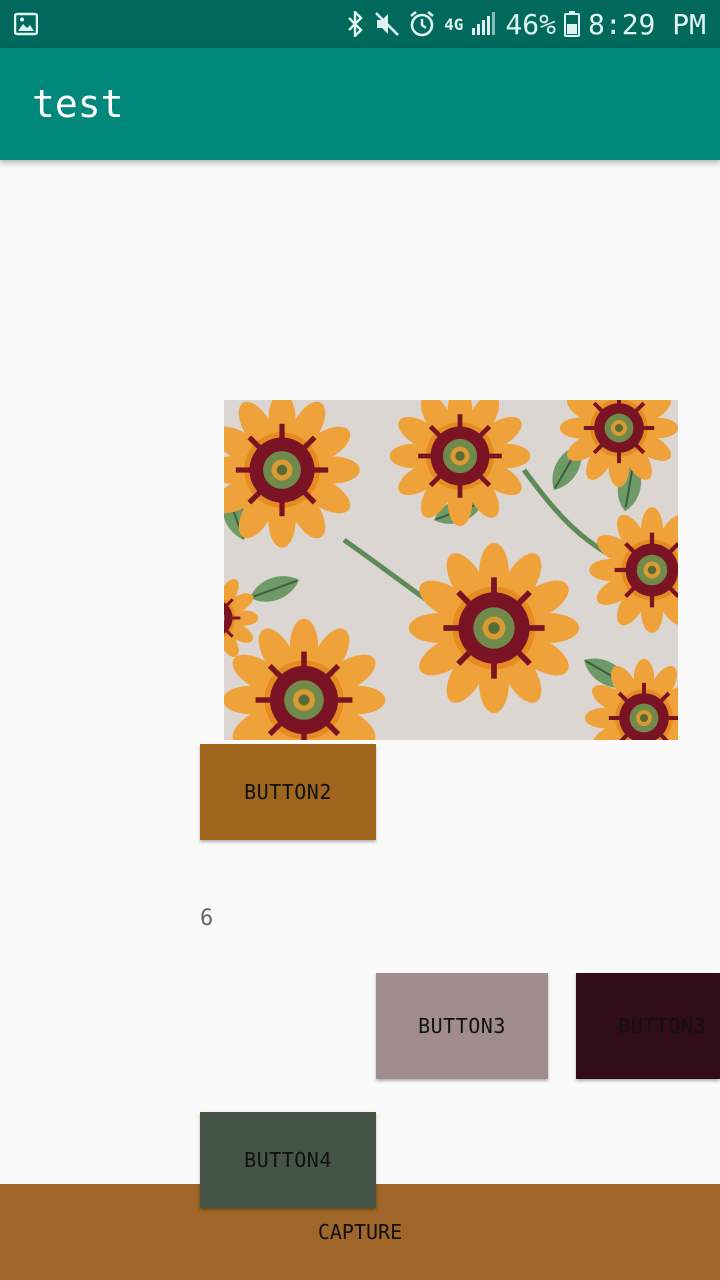  What do you see at coordinates (530, 24) in the screenshot?
I see `battery-percent: 46%` at bounding box center [530, 24].